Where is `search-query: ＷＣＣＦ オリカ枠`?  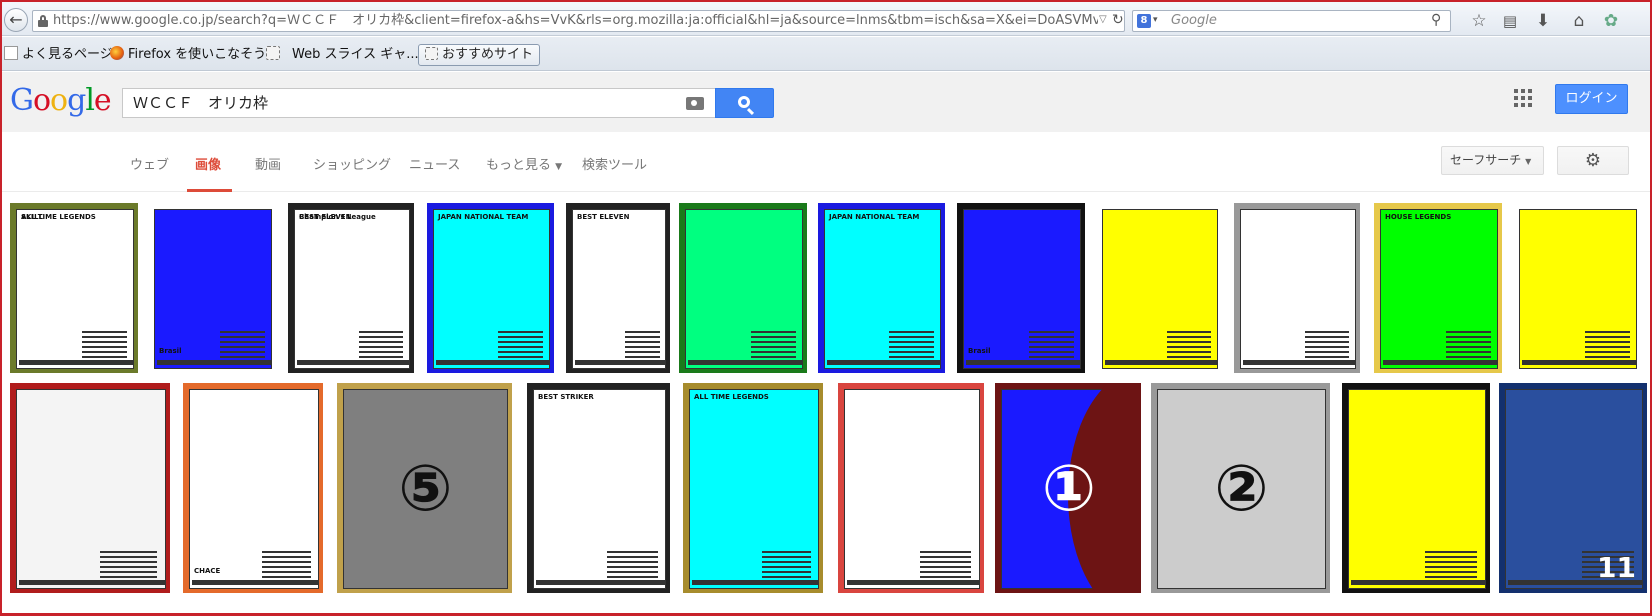
search-query: ＷＣＣＦ オリカ枠 is located at coordinates (200, 103).